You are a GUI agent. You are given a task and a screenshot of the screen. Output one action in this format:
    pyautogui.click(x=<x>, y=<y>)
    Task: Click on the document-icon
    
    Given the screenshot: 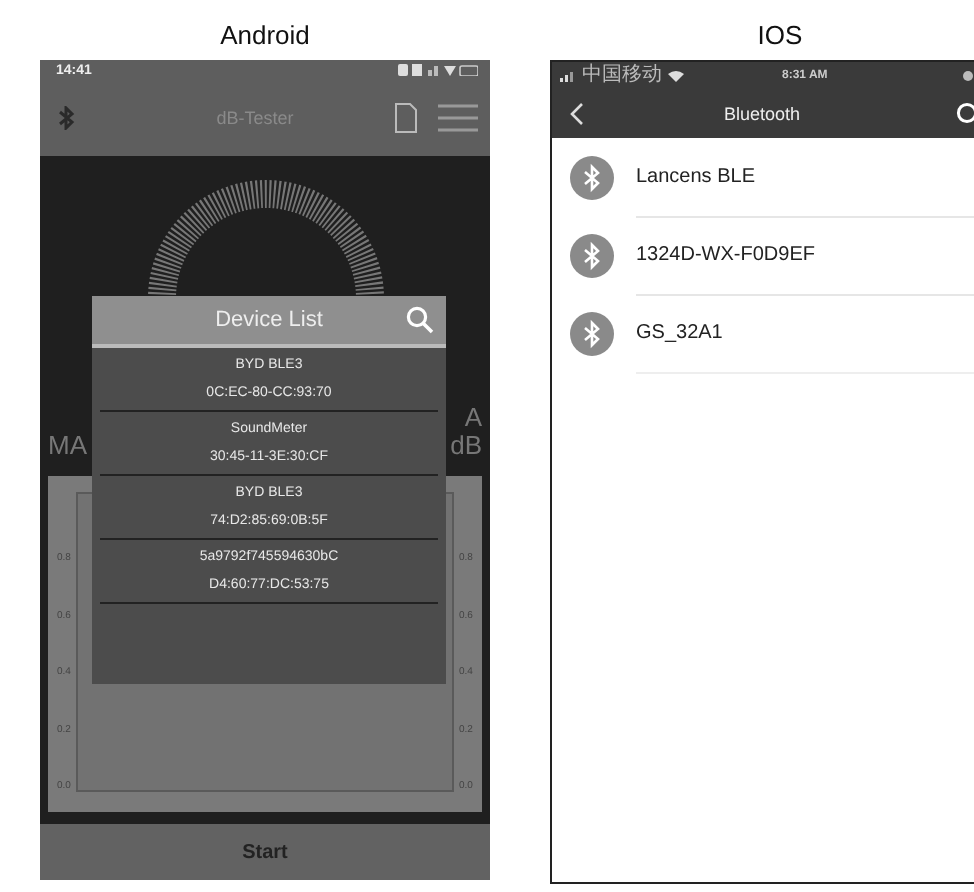 What is the action you would take?
    pyautogui.click(x=406, y=118)
    